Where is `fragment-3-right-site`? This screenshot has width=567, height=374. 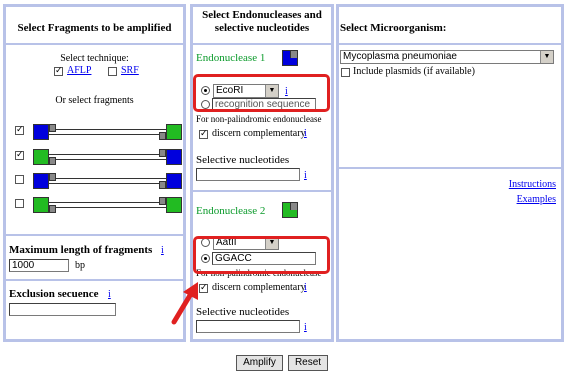 fragment-3-right-site is located at coordinates (174, 181).